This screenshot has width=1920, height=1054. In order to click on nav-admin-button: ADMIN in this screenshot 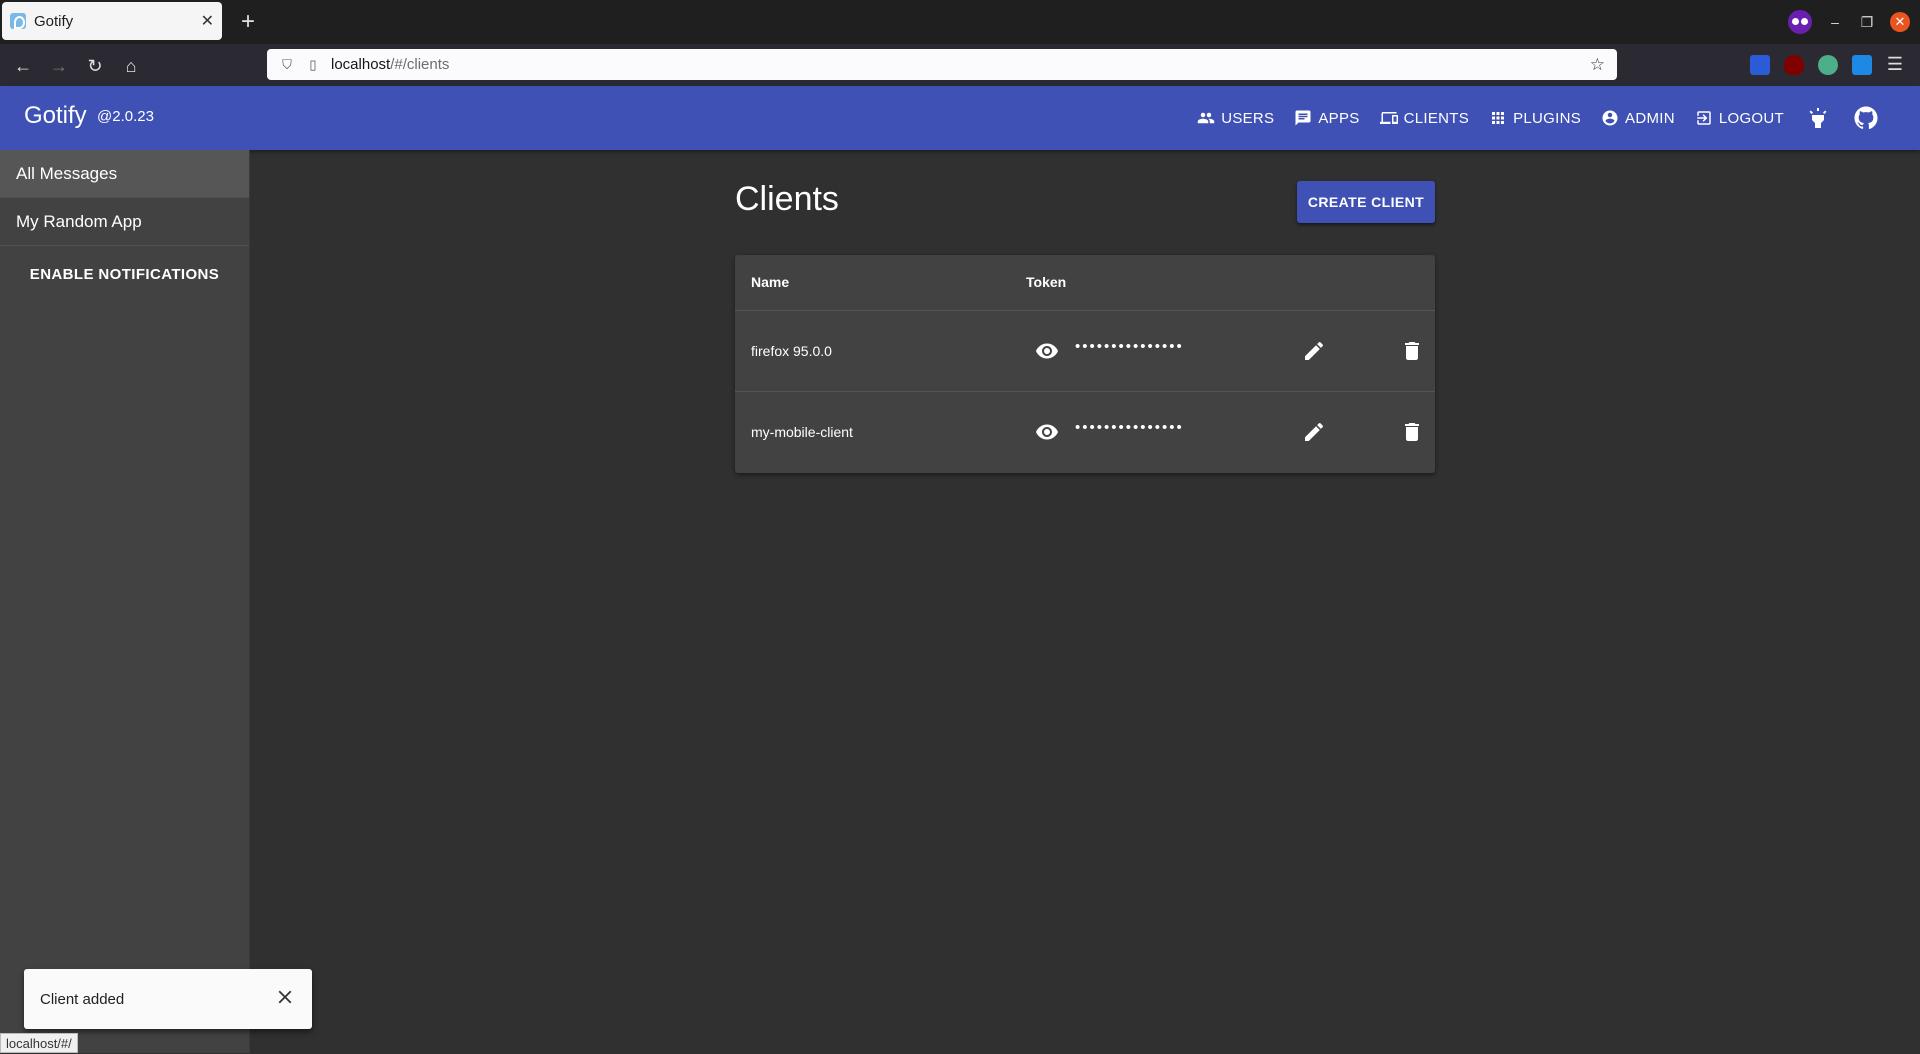, I will do `click(1638, 118)`.